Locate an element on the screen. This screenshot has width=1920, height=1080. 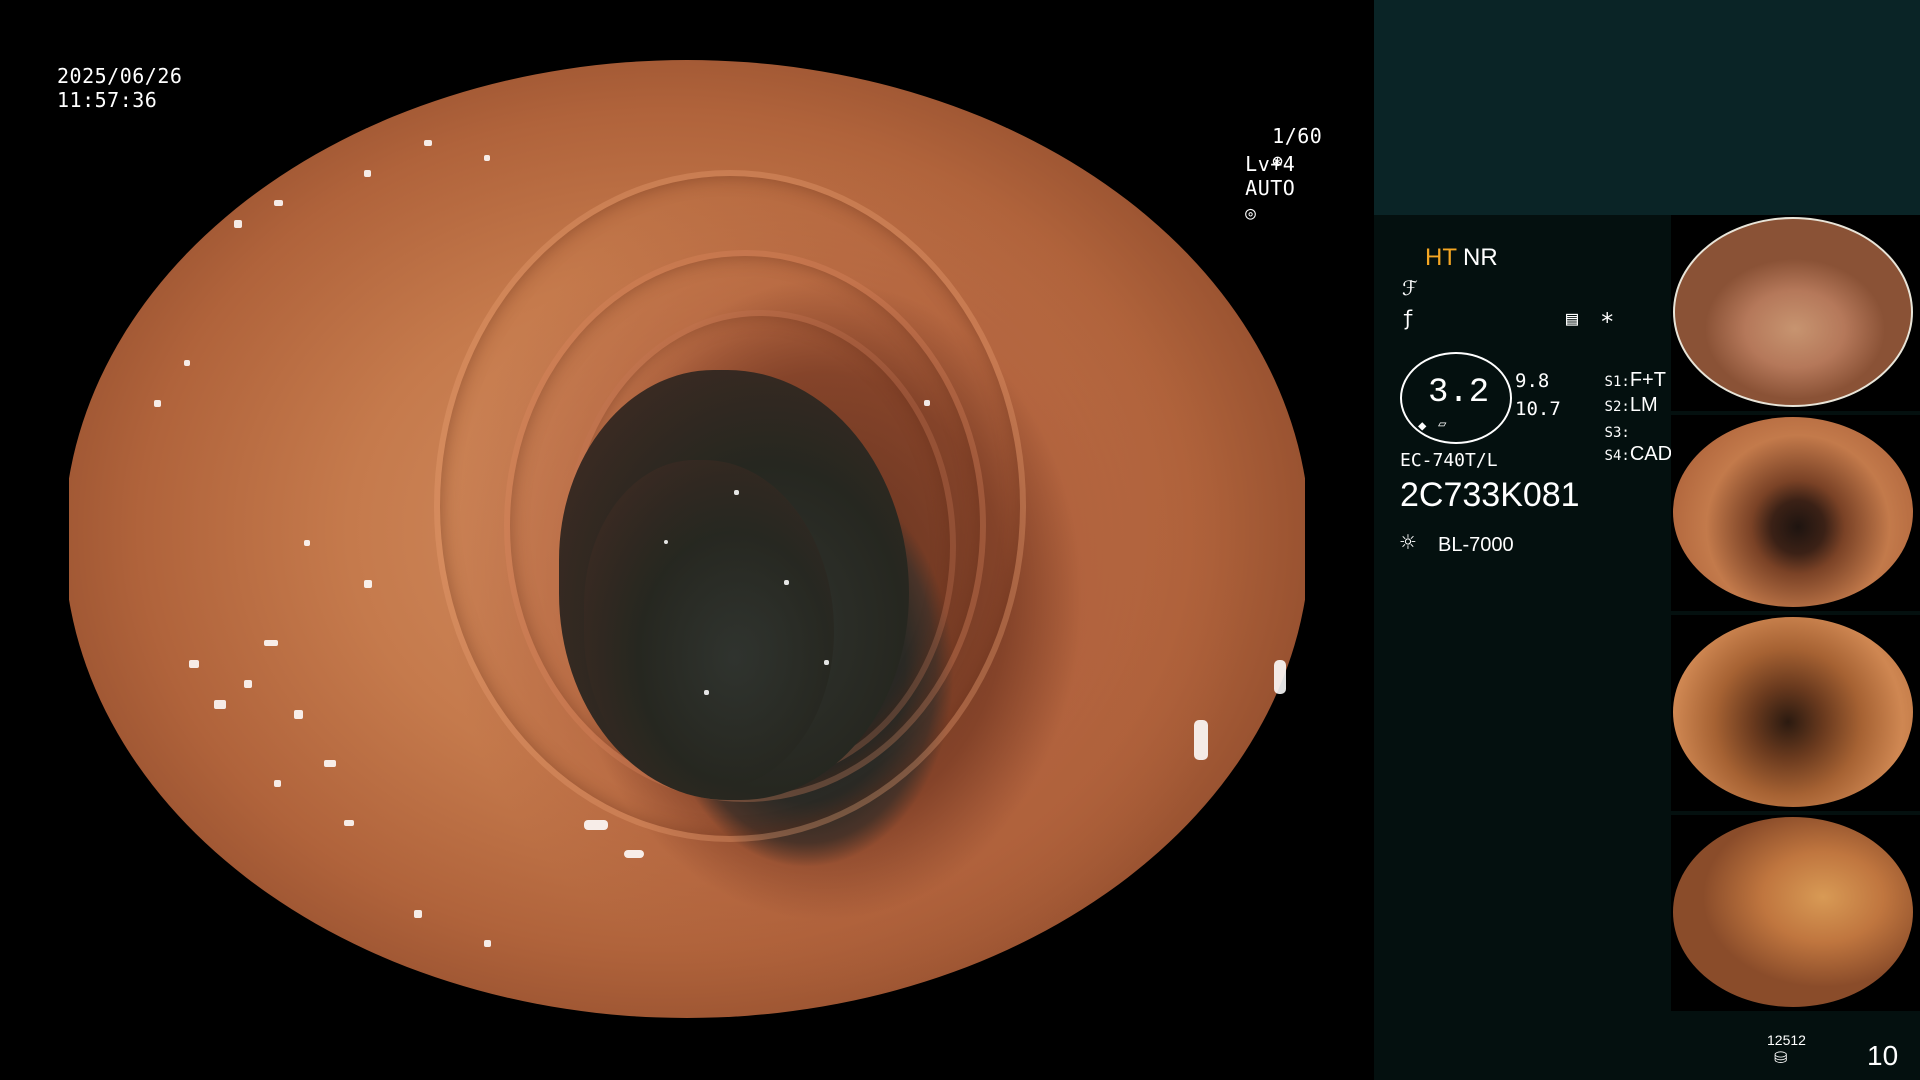
captured-thumbnails is located at coordinates (1795, 615).